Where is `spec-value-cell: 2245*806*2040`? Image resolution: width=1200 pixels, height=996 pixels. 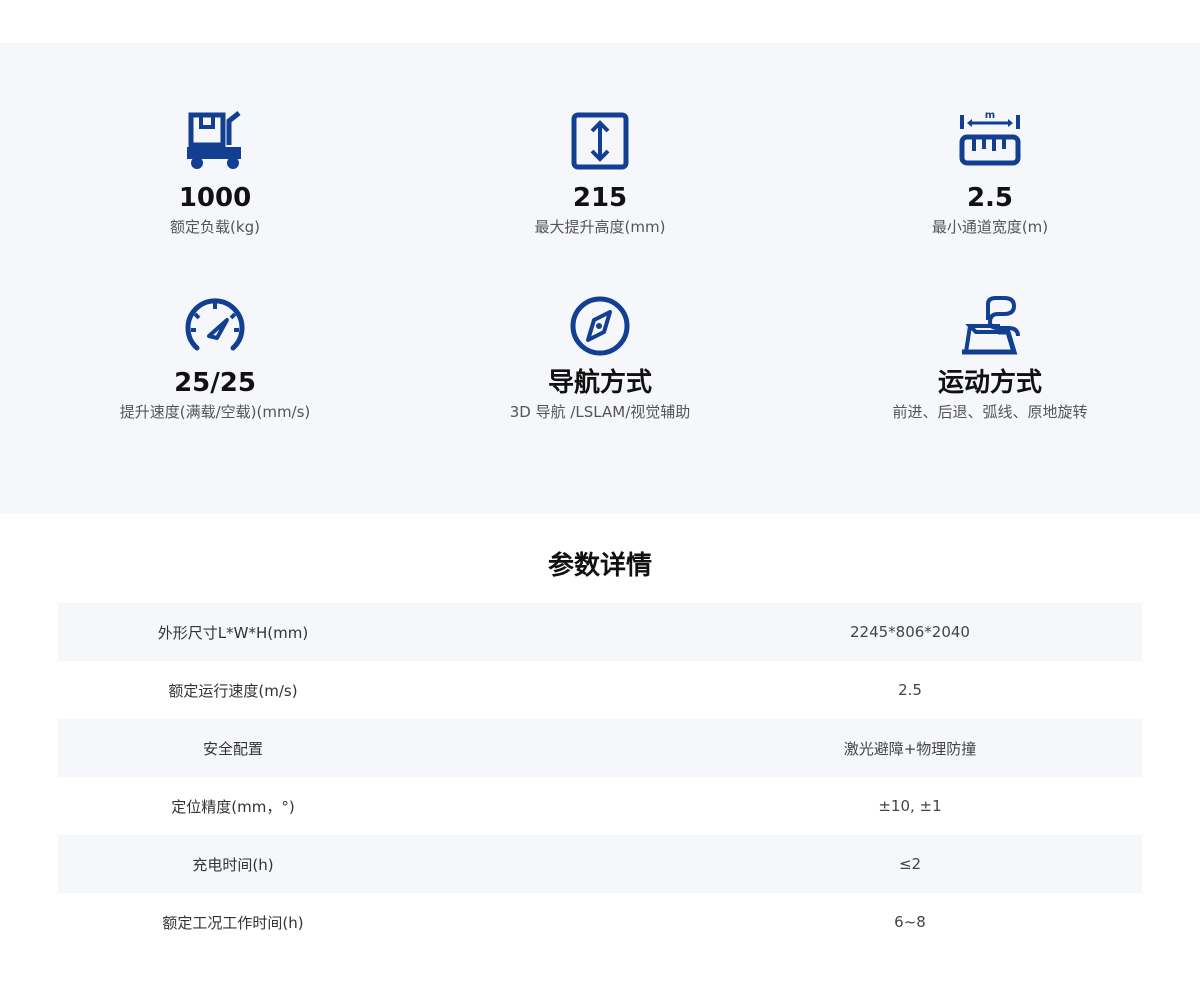 spec-value-cell: 2245*806*2040 is located at coordinates (775, 632).